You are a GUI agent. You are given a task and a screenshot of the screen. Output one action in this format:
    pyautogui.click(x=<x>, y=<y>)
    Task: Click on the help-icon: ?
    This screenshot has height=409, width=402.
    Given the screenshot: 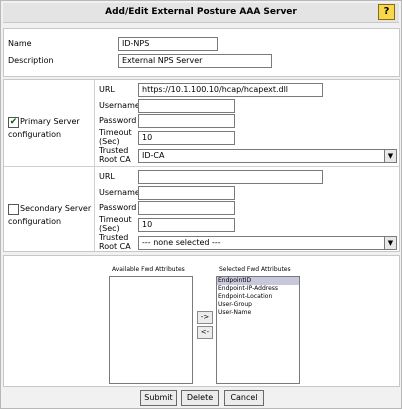 What is the action you would take?
    pyautogui.click(x=386, y=12)
    